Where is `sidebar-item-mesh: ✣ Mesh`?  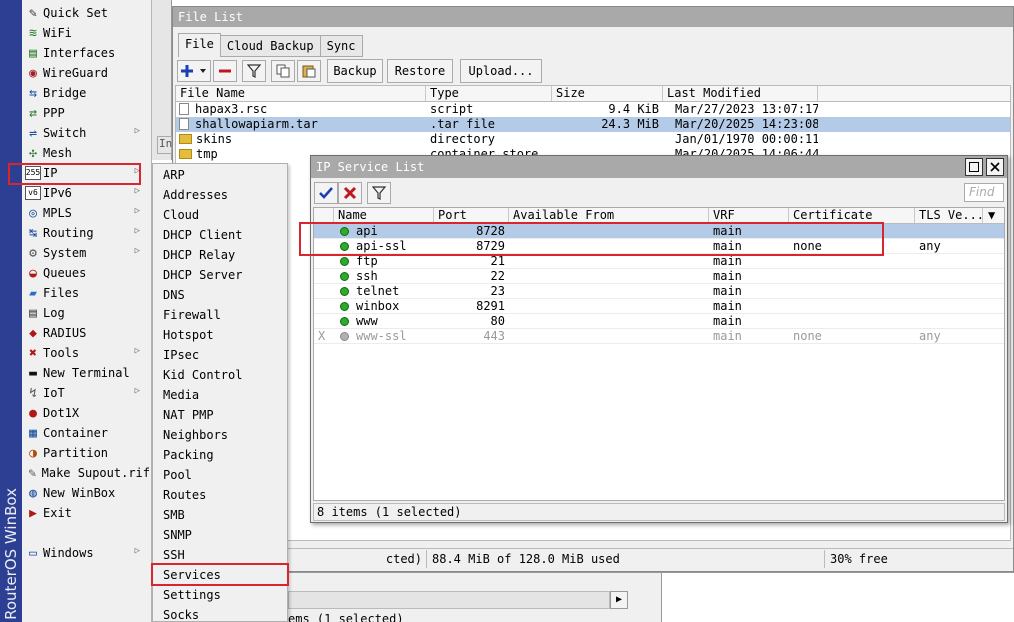 sidebar-item-mesh: ✣ Mesh is located at coordinates (86, 153).